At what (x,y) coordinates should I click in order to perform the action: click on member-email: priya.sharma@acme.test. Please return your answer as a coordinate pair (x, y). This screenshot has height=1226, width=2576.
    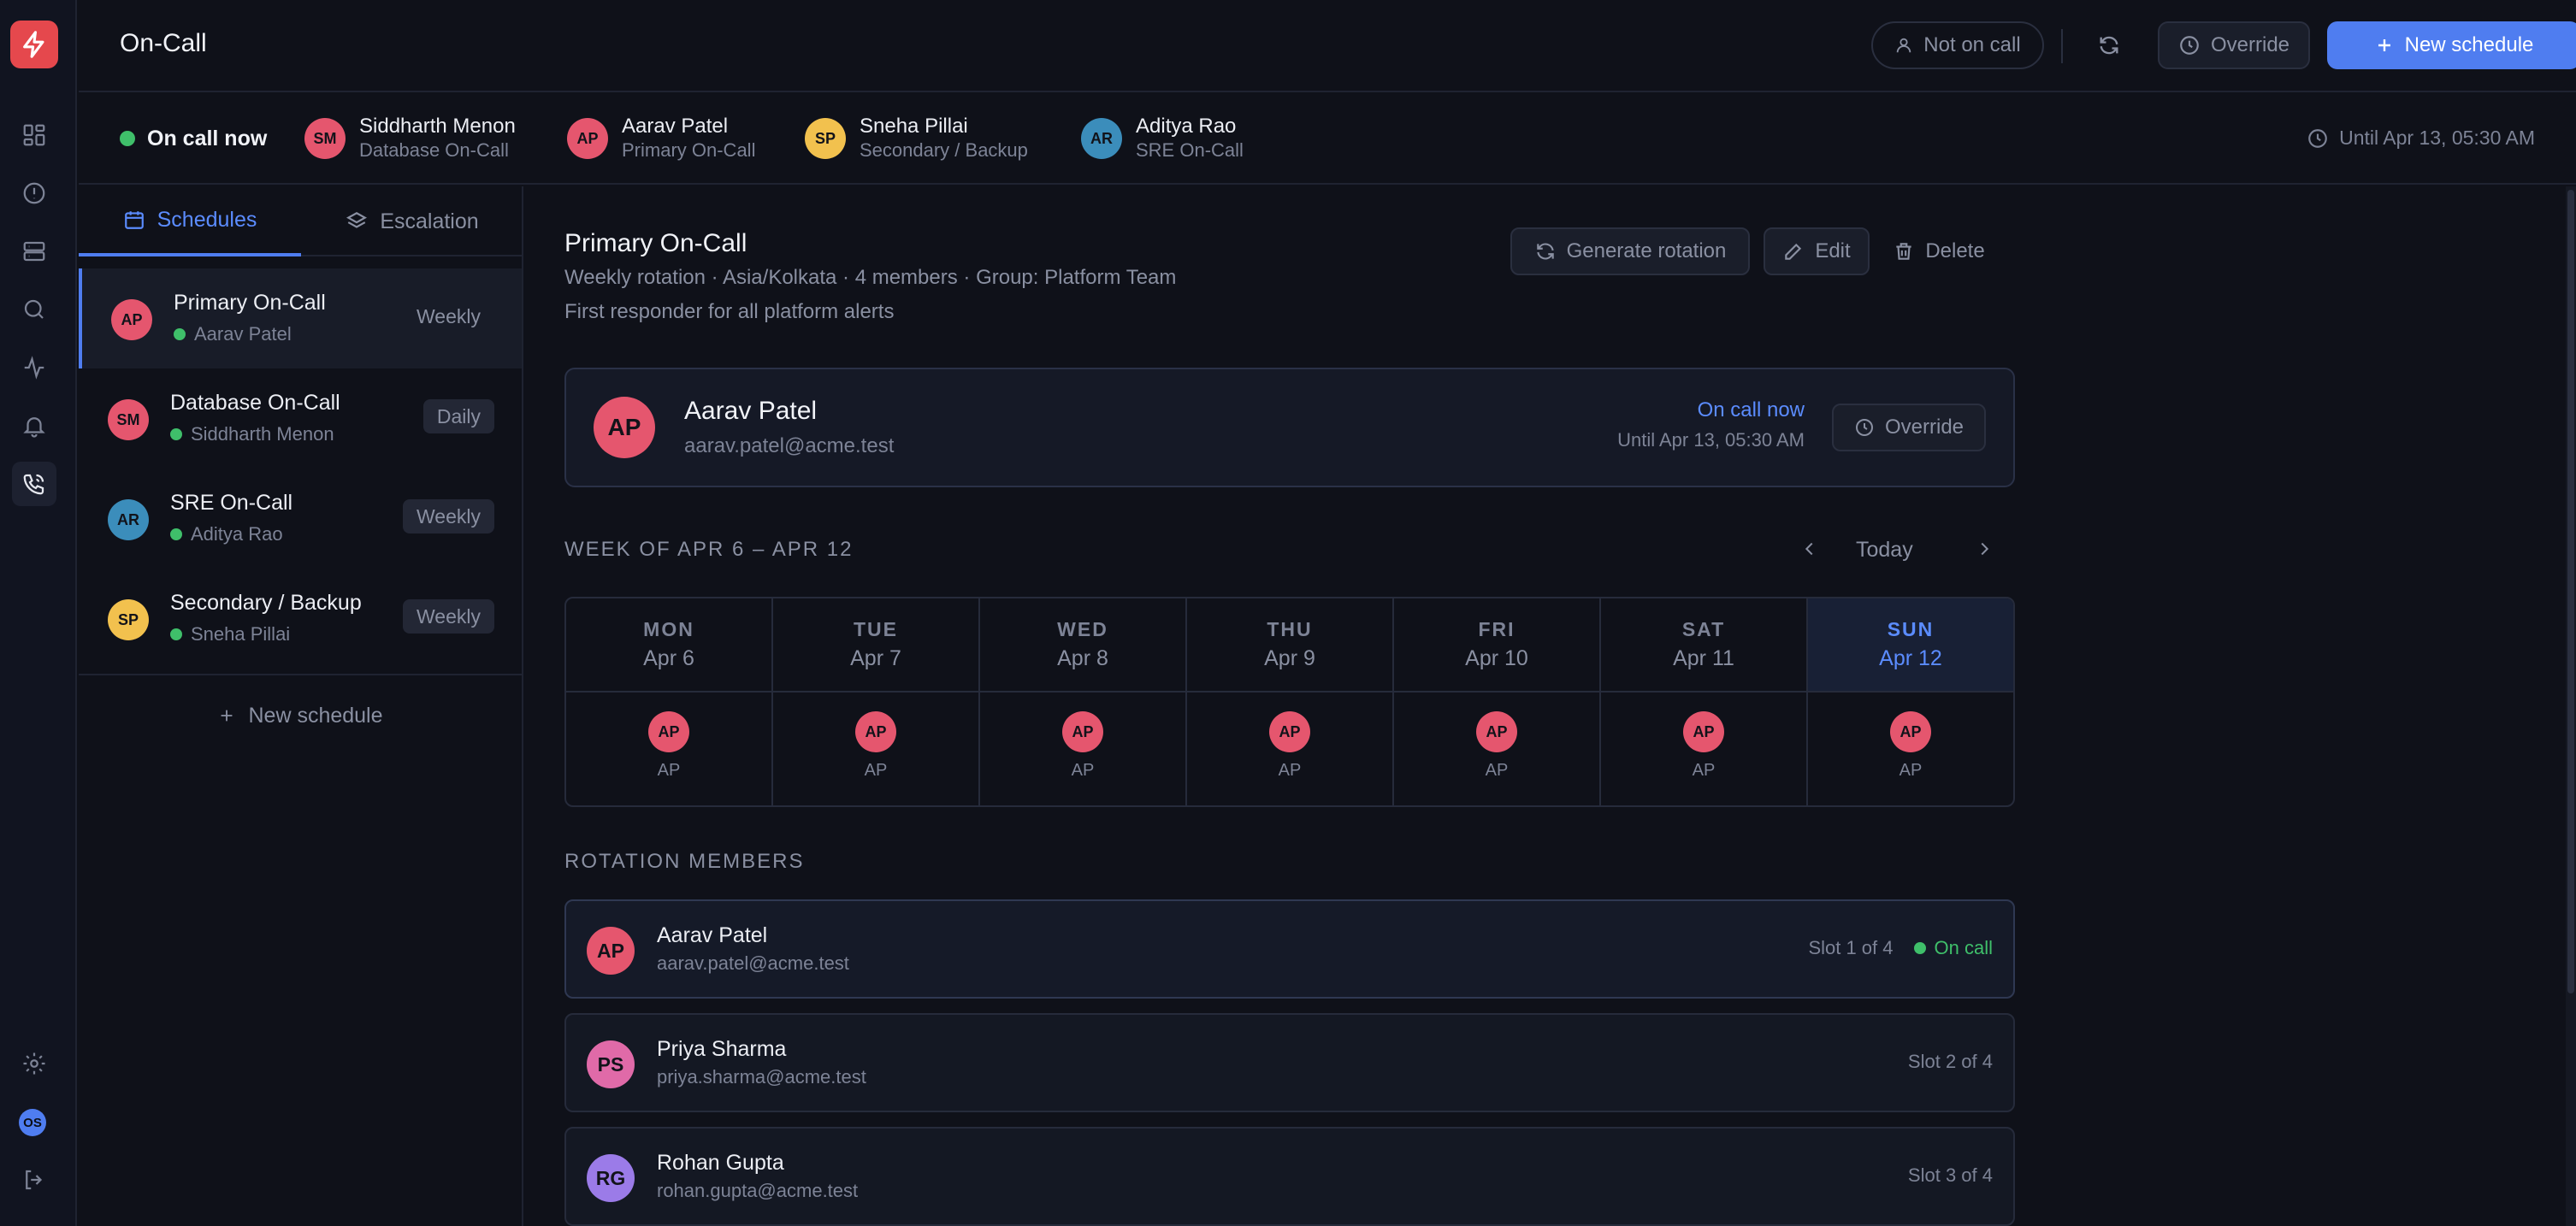
    Looking at the image, I should click on (761, 1076).